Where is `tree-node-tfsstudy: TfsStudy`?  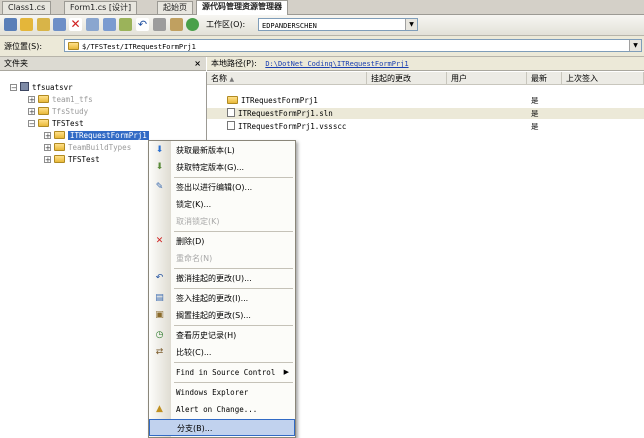
tree-node-tfsstudy: TfsStudy is located at coordinates (63, 111).